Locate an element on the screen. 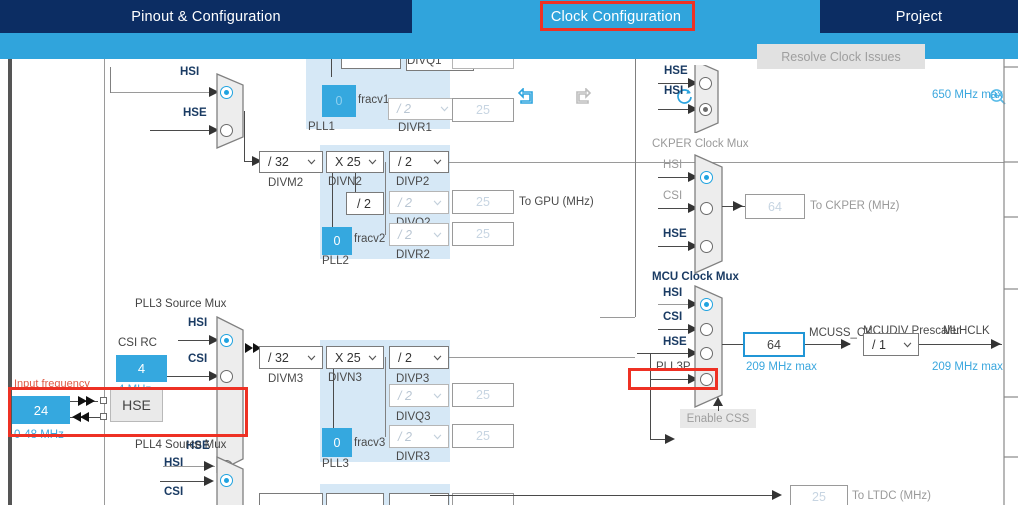 The image size is (1018, 505). mcu-mux-hse-label: HSE is located at coordinates (675, 342).